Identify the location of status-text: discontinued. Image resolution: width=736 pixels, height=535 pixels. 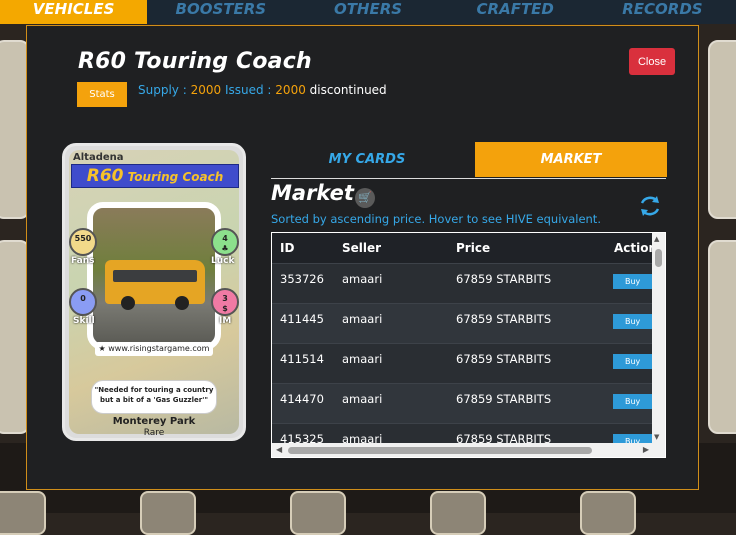
(348, 90).